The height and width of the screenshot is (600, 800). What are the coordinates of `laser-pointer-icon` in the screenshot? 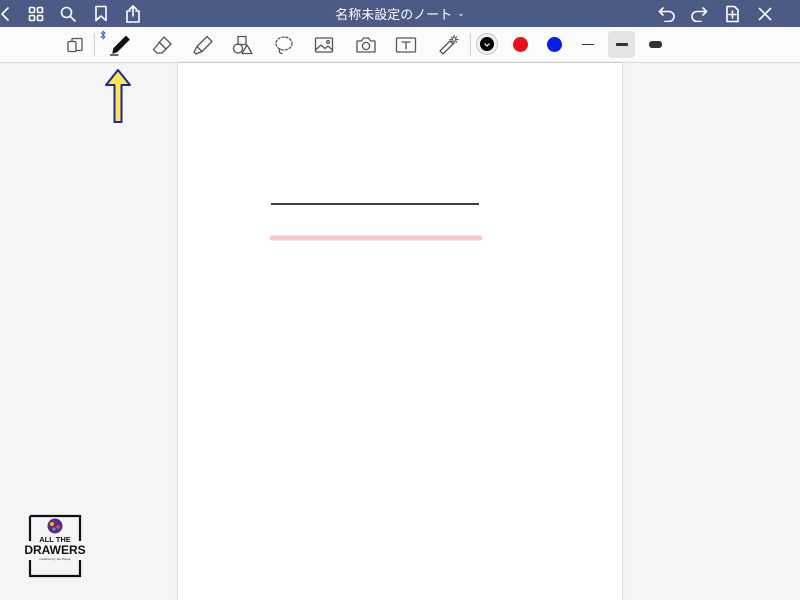 It's located at (448, 44).